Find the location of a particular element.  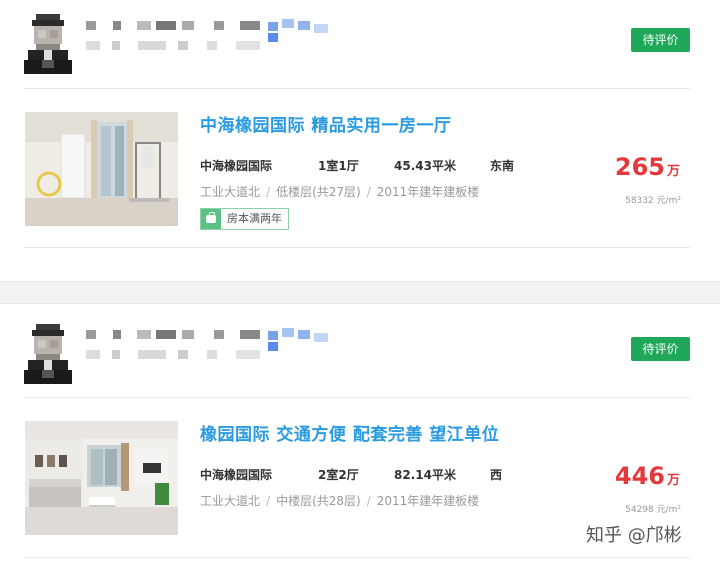

total-price: 265 万 is located at coordinates (647, 167).